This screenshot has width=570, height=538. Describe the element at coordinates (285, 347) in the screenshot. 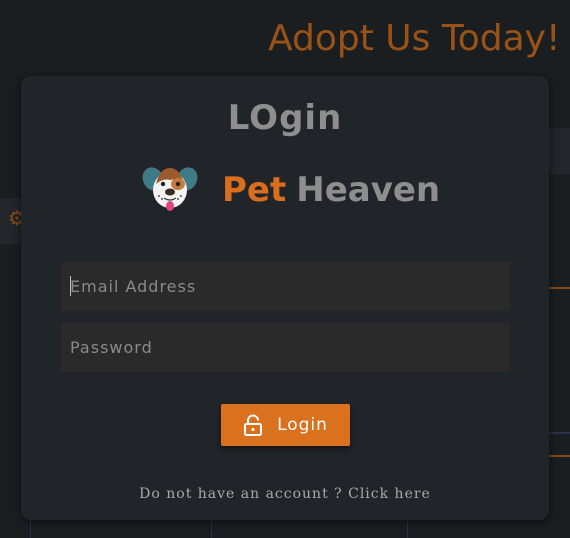

I see `password-input` at that location.